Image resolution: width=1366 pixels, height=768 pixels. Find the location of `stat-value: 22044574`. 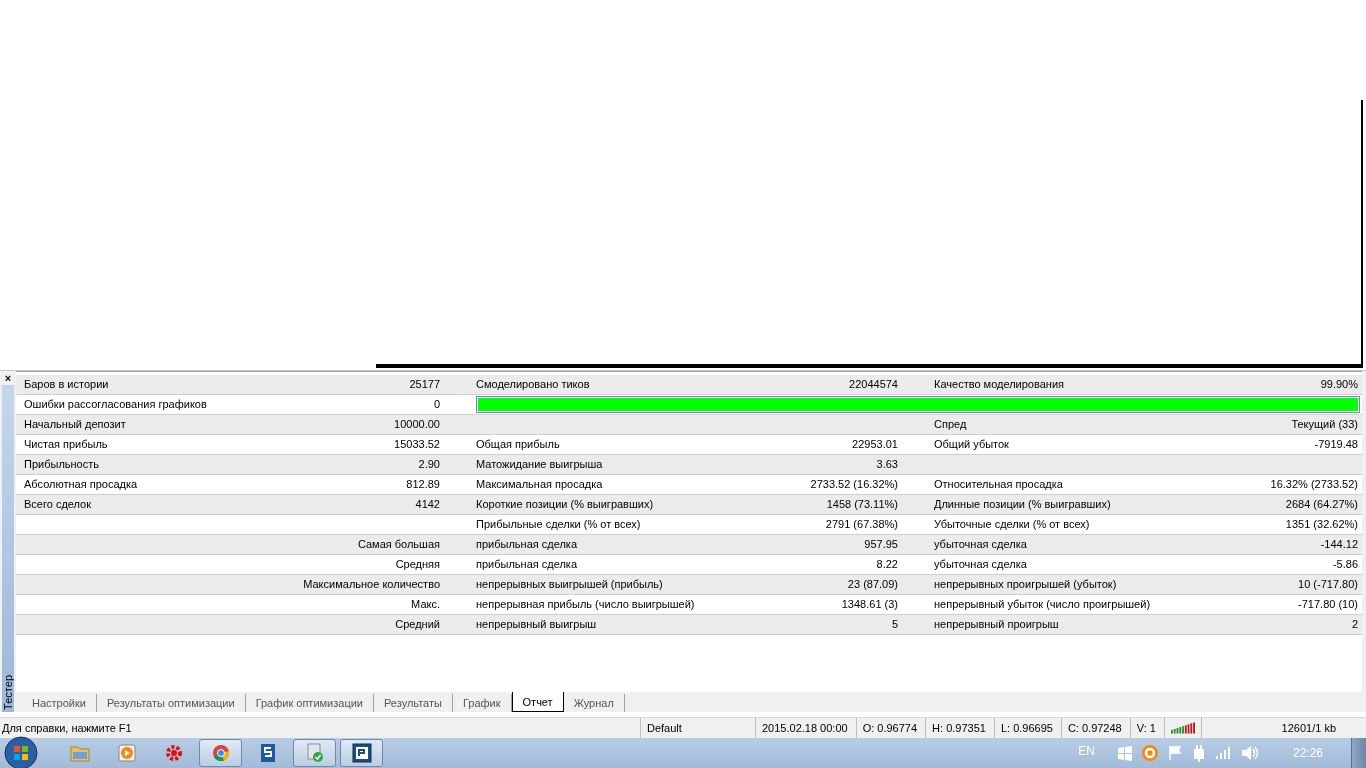

stat-value: 22044574 is located at coordinates (873, 384).